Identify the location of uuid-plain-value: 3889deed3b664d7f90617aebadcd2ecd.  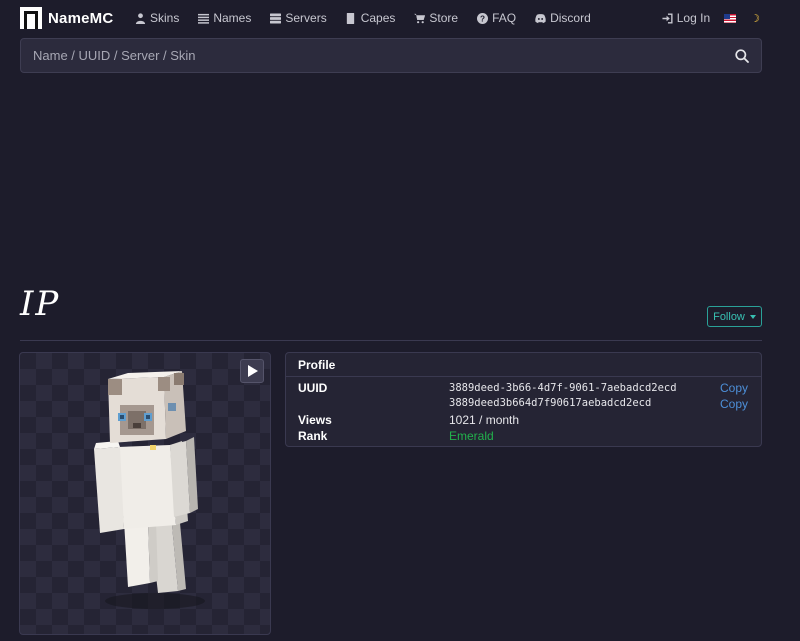
(550, 403).